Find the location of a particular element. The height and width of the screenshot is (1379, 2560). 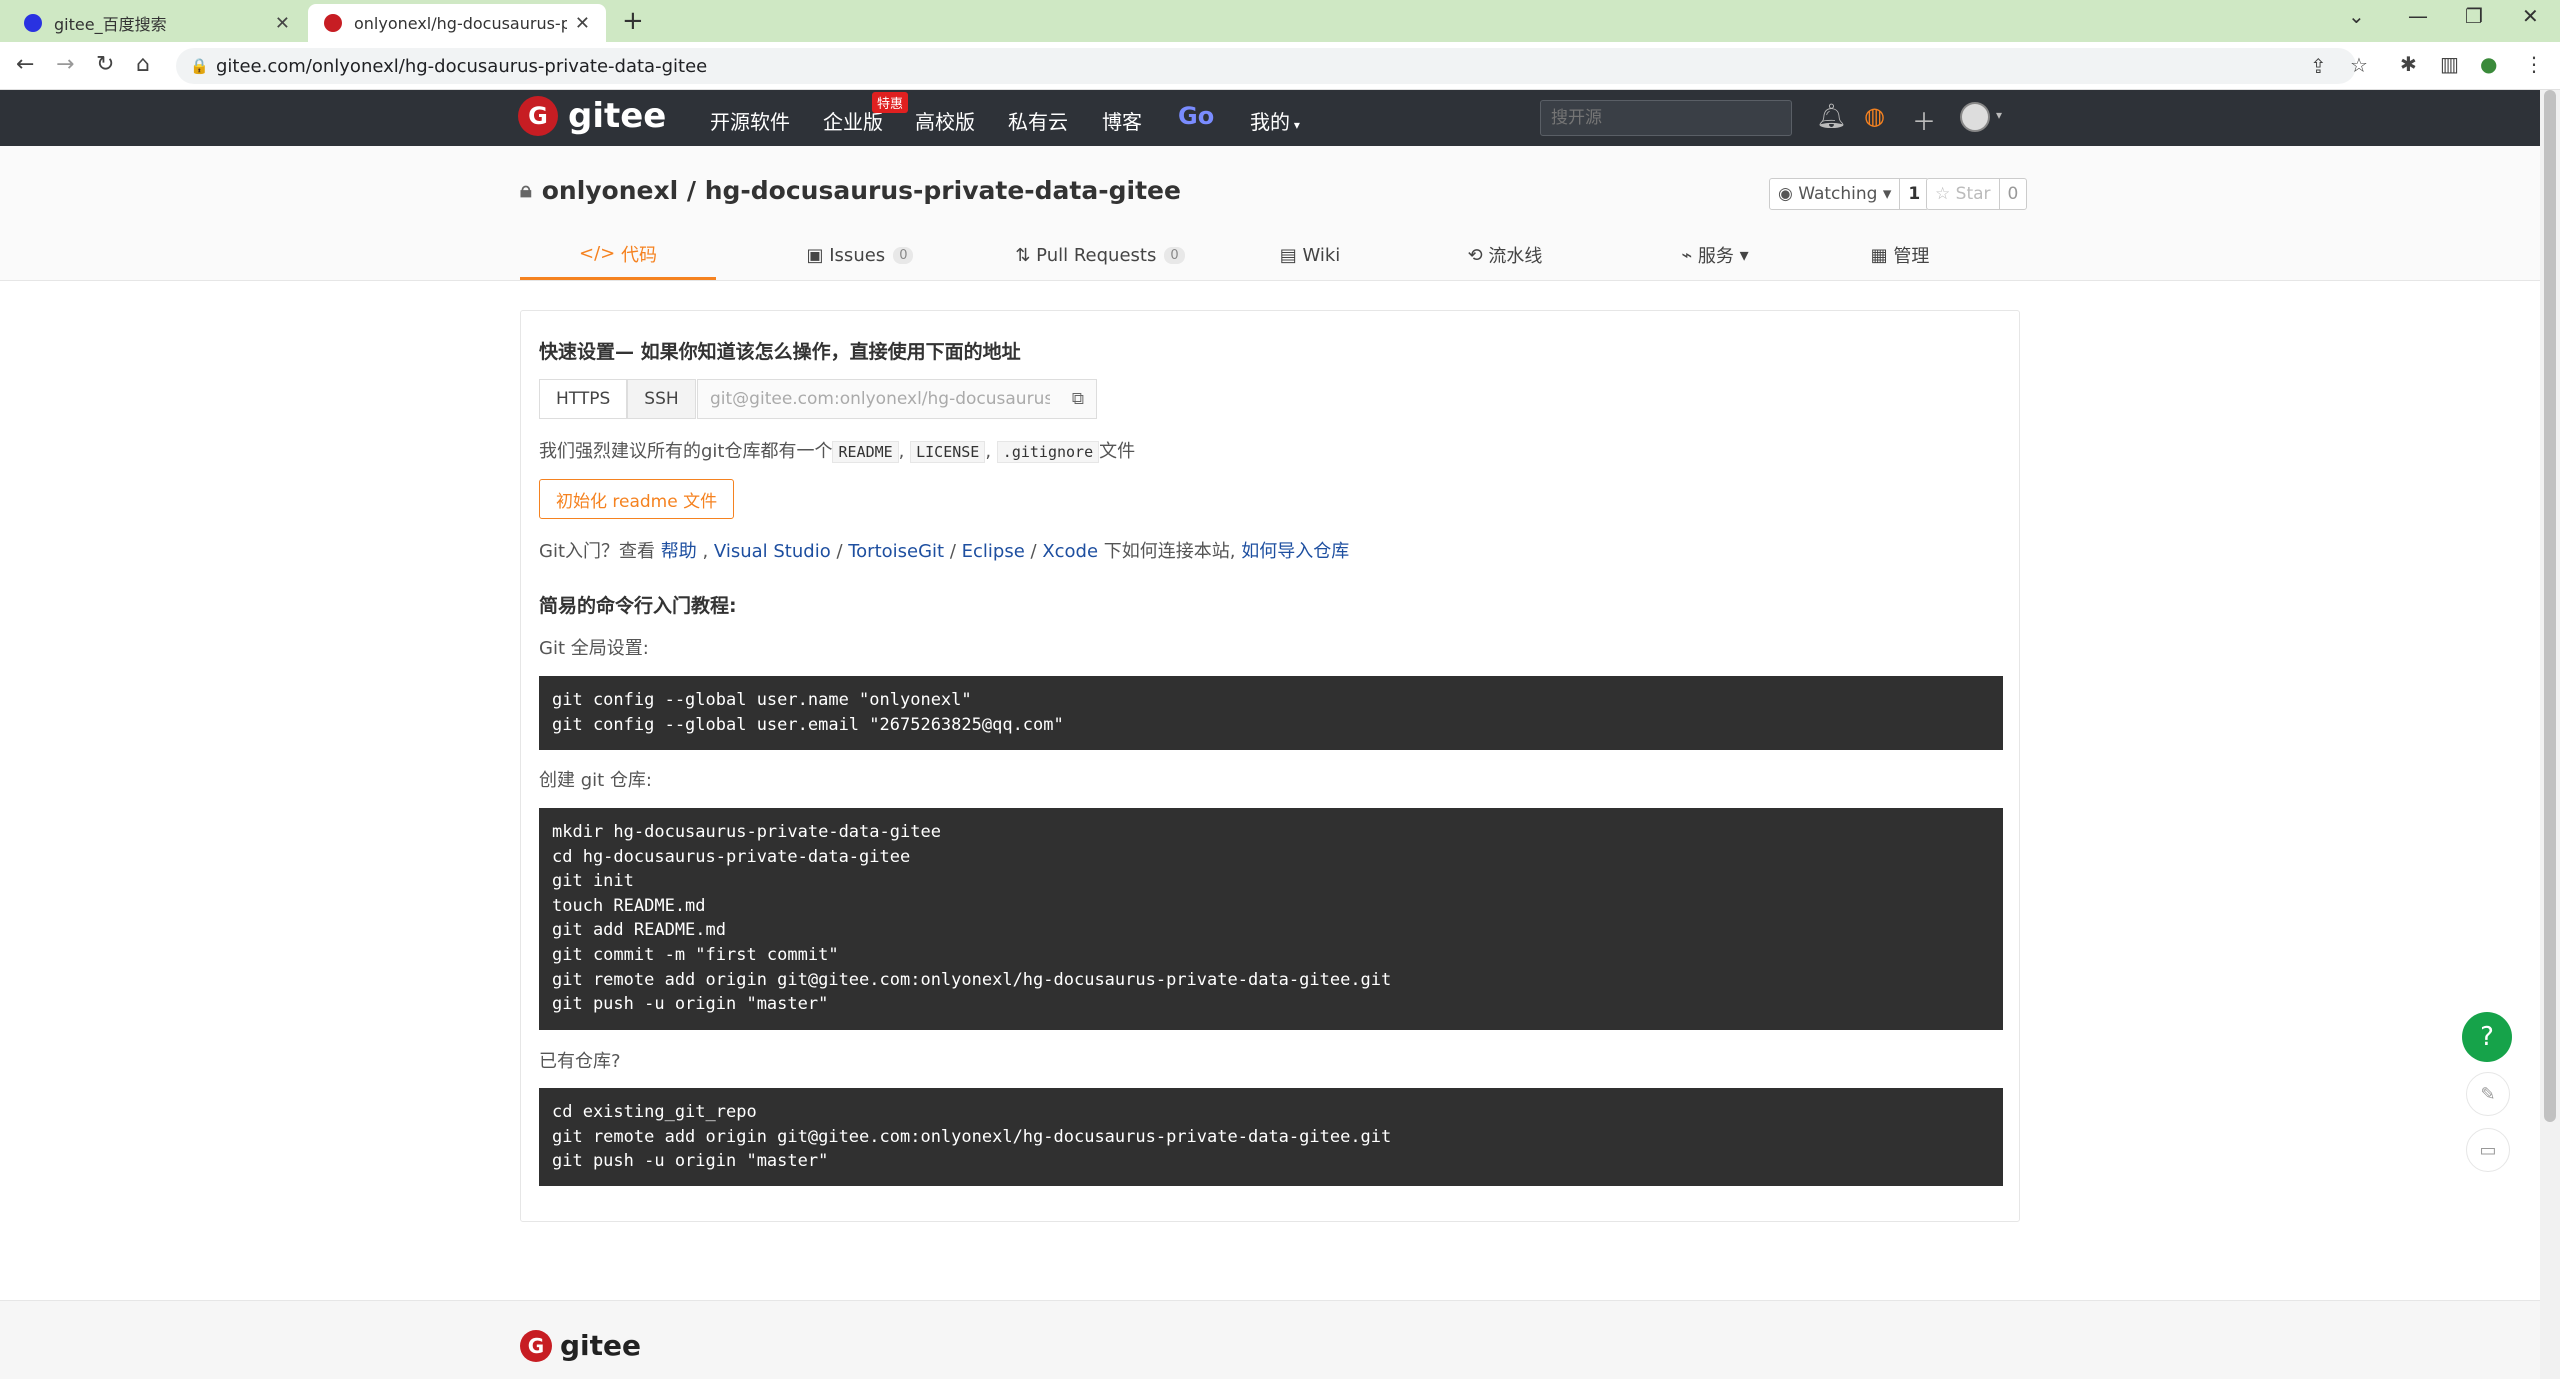

tab-code: </> 代码 is located at coordinates (618, 255).